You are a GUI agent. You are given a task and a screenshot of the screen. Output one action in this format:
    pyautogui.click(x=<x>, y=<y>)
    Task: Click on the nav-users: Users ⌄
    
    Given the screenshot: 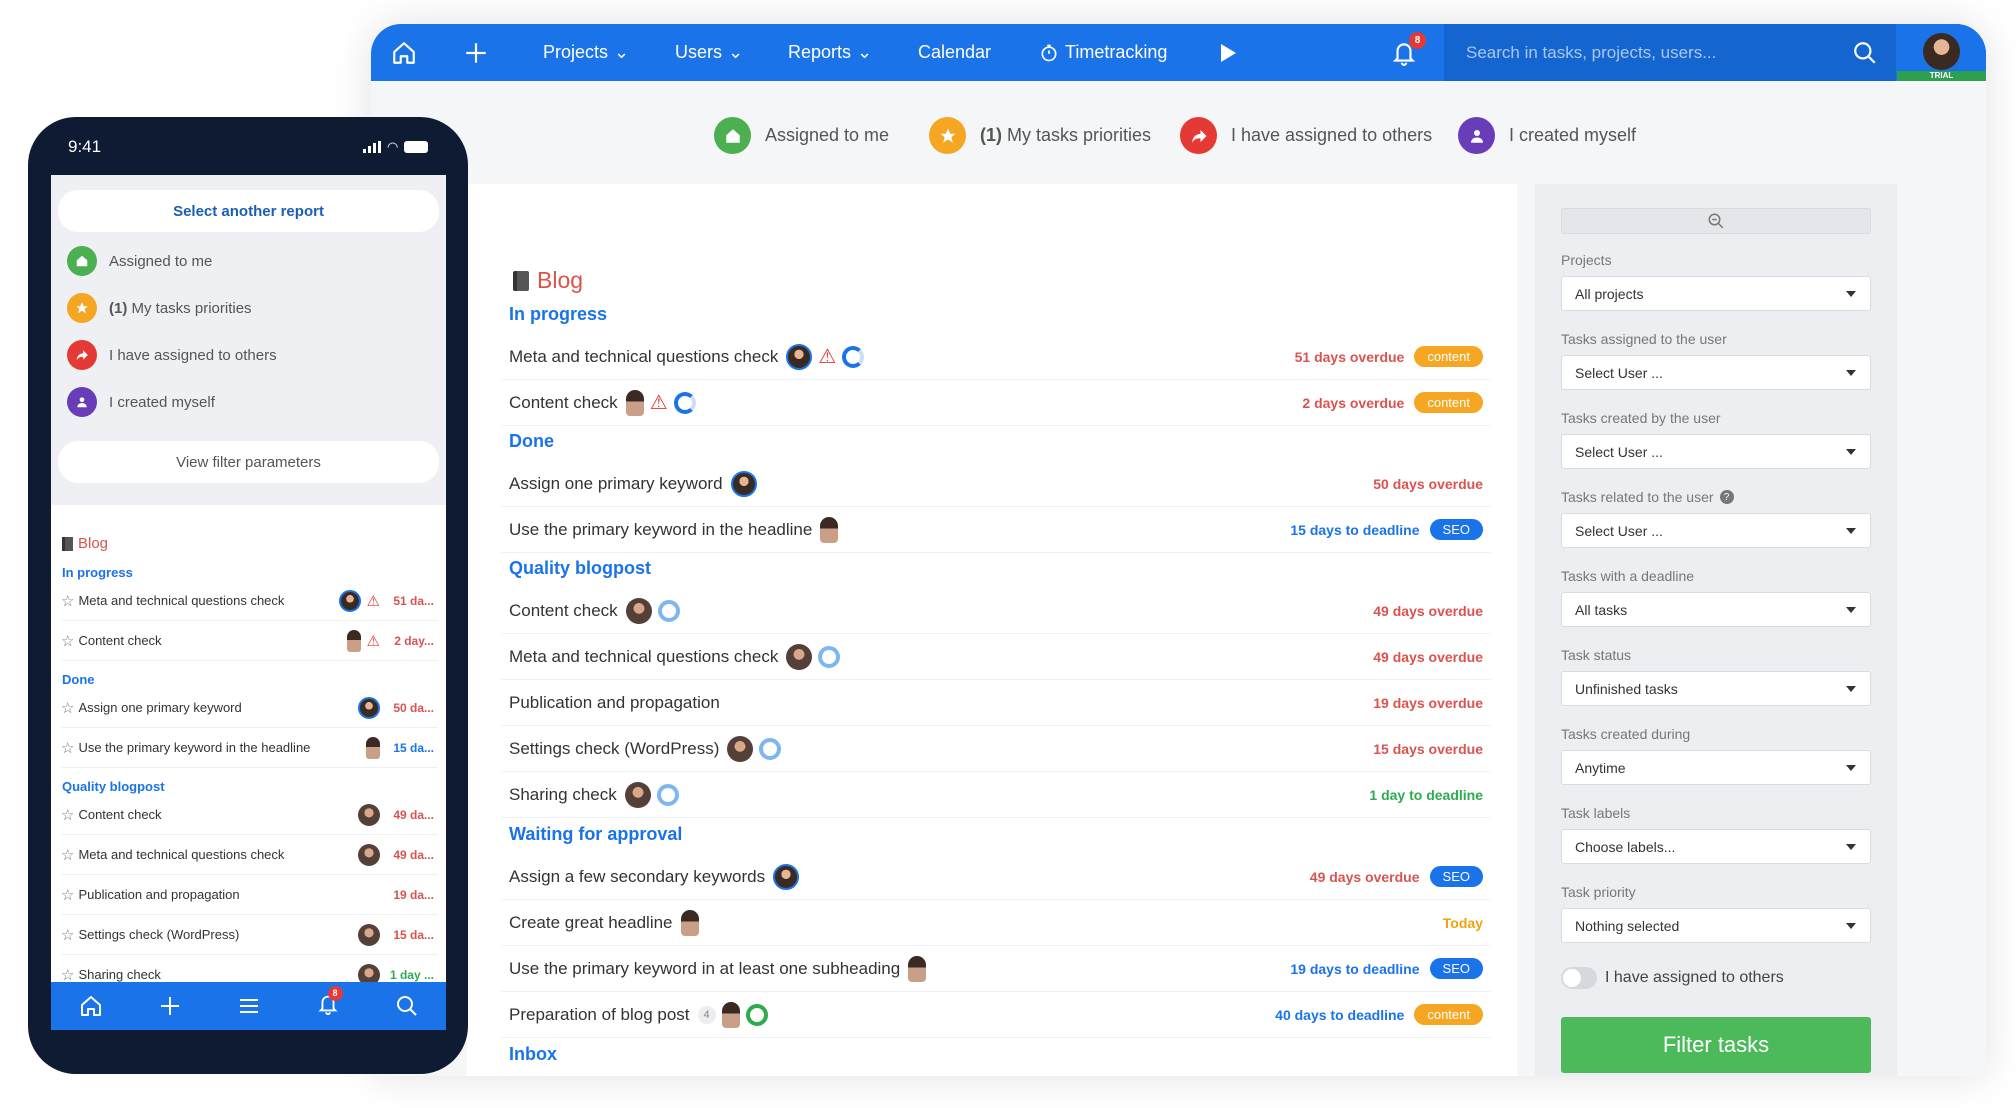 What is the action you would take?
    pyautogui.click(x=709, y=52)
    